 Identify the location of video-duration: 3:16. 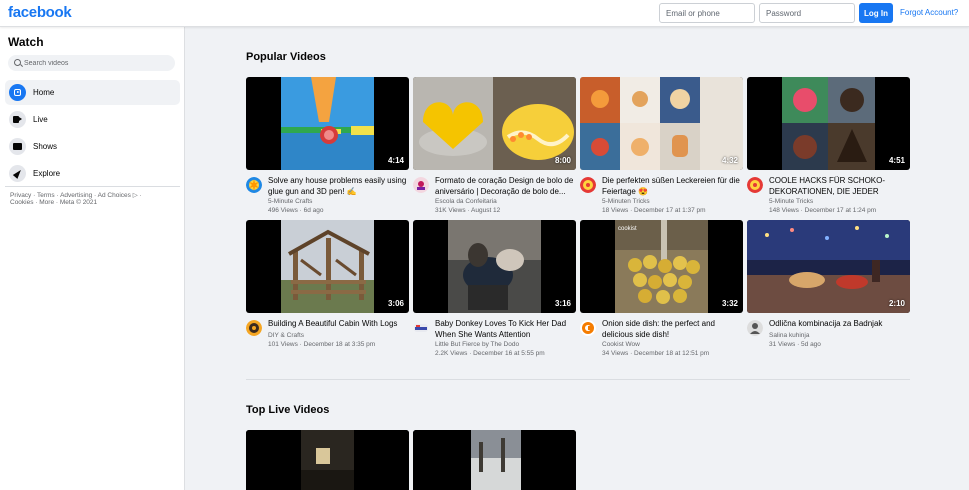
(562, 303).